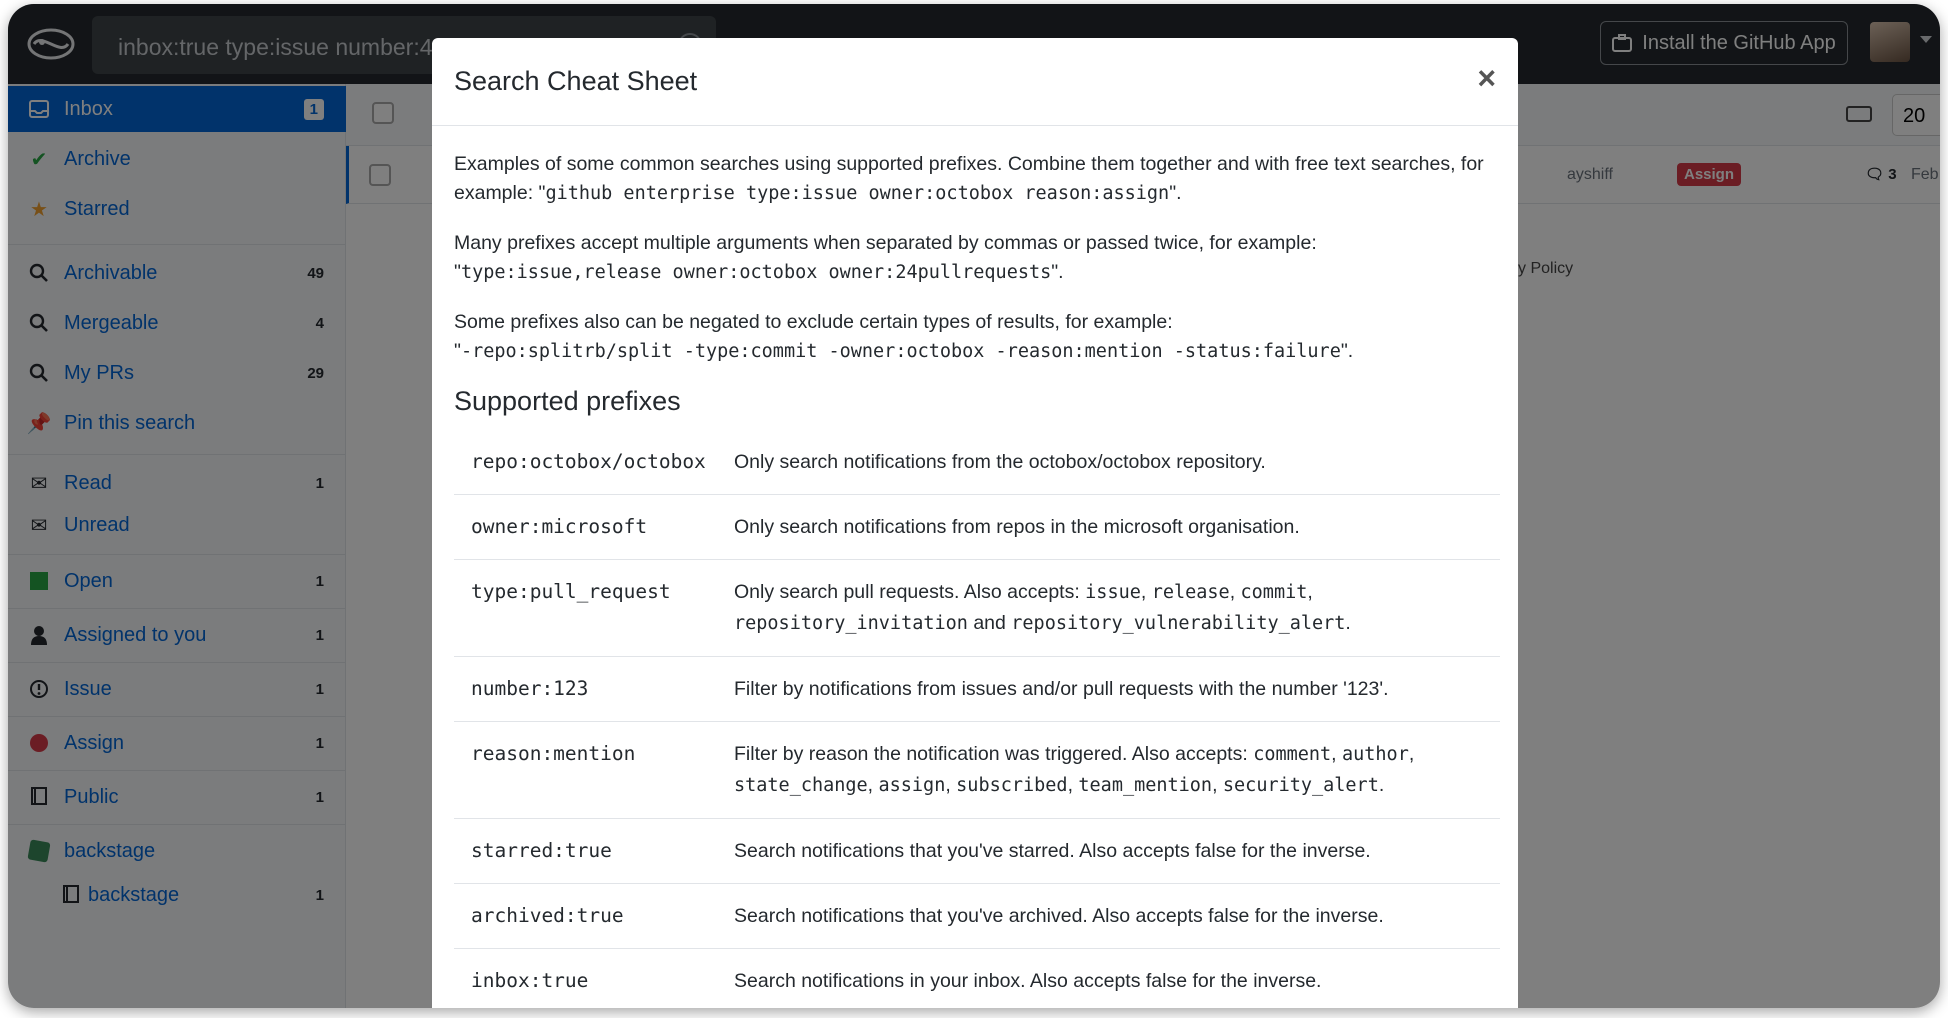 Image resolution: width=1948 pixels, height=1018 pixels. I want to click on prefix-cell: archived:true, so click(594, 916).